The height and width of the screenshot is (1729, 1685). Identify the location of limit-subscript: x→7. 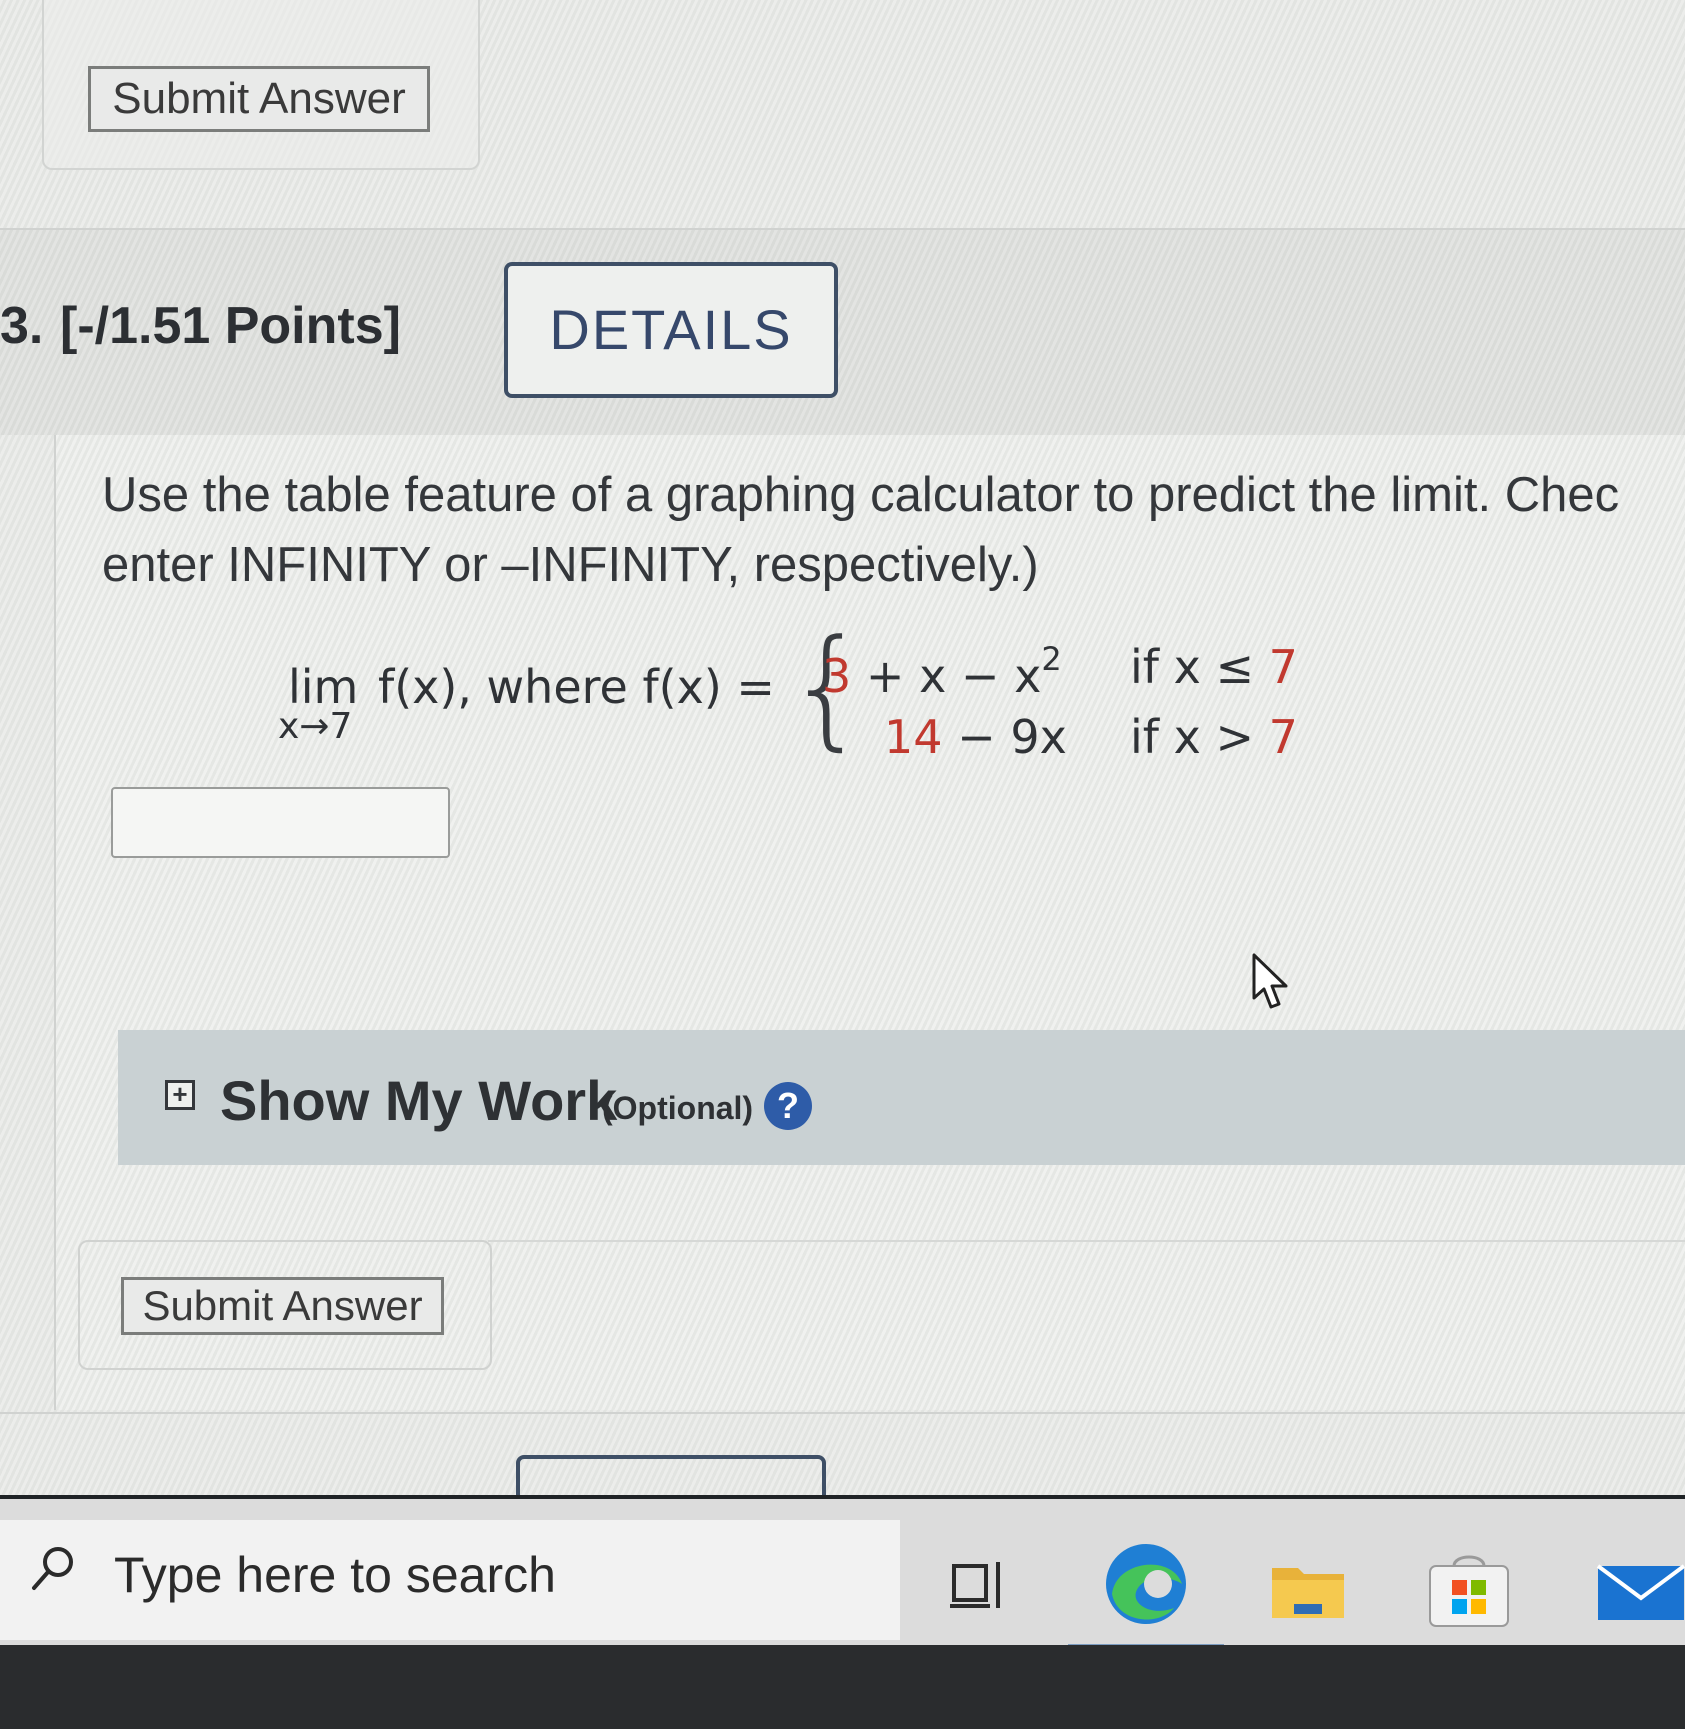
(315, 726).